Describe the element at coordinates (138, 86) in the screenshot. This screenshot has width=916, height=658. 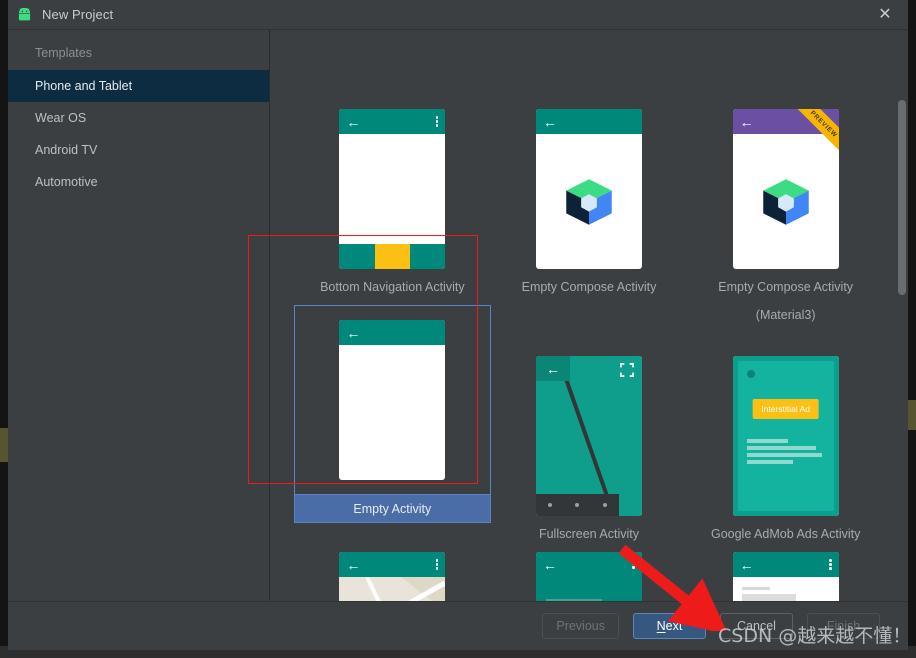
I see `sidebar-item-phone-and-tablet: Phone and Tablet` at that location.